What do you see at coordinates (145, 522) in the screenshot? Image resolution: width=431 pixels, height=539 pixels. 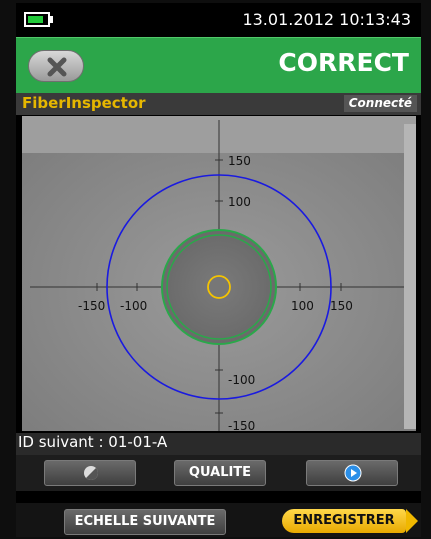 I see `next-scale-button: ECHELLE SUIVANTE` at bounding box center [145, 522].